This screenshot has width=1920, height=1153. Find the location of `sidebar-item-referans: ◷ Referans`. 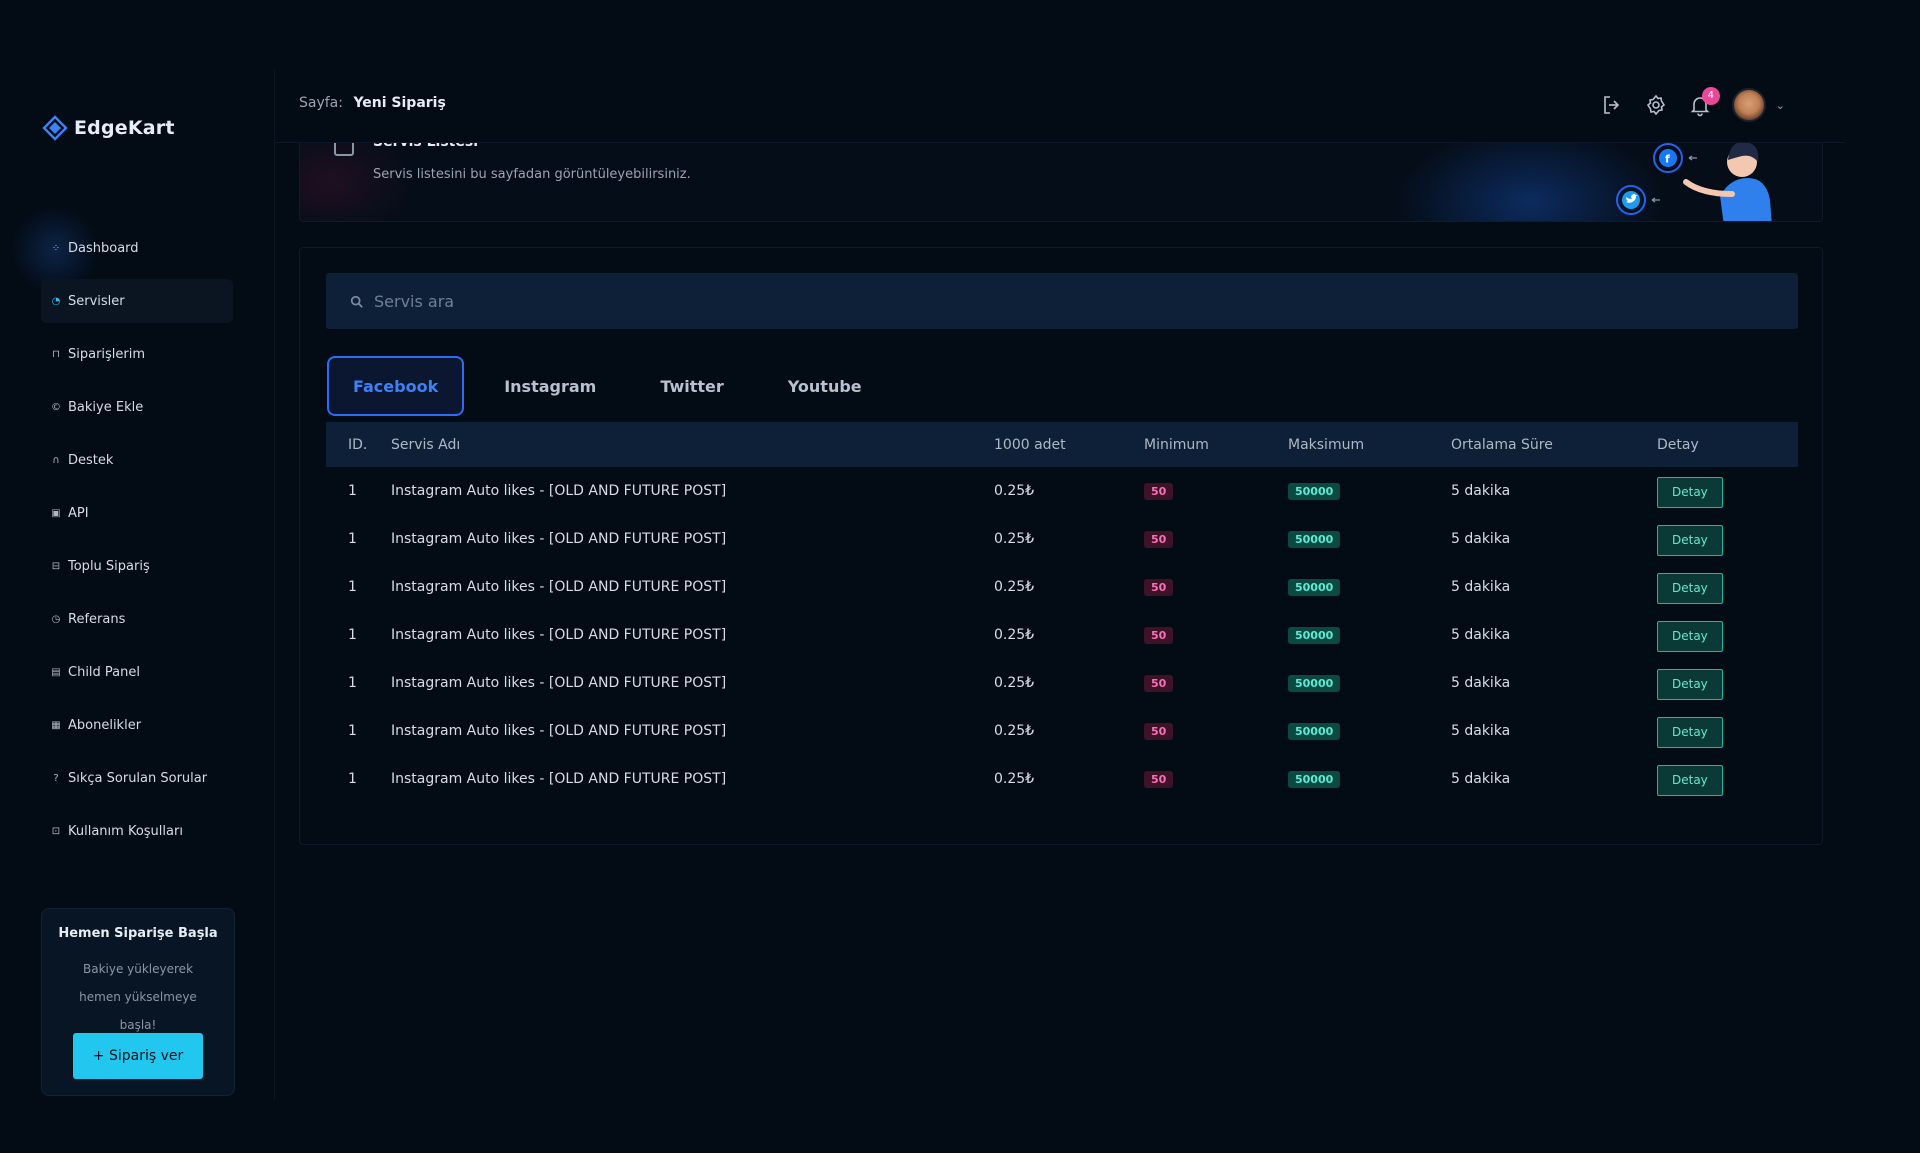

sidebar-item-referans: ◷ Referans is located at coordinates (137, 619).